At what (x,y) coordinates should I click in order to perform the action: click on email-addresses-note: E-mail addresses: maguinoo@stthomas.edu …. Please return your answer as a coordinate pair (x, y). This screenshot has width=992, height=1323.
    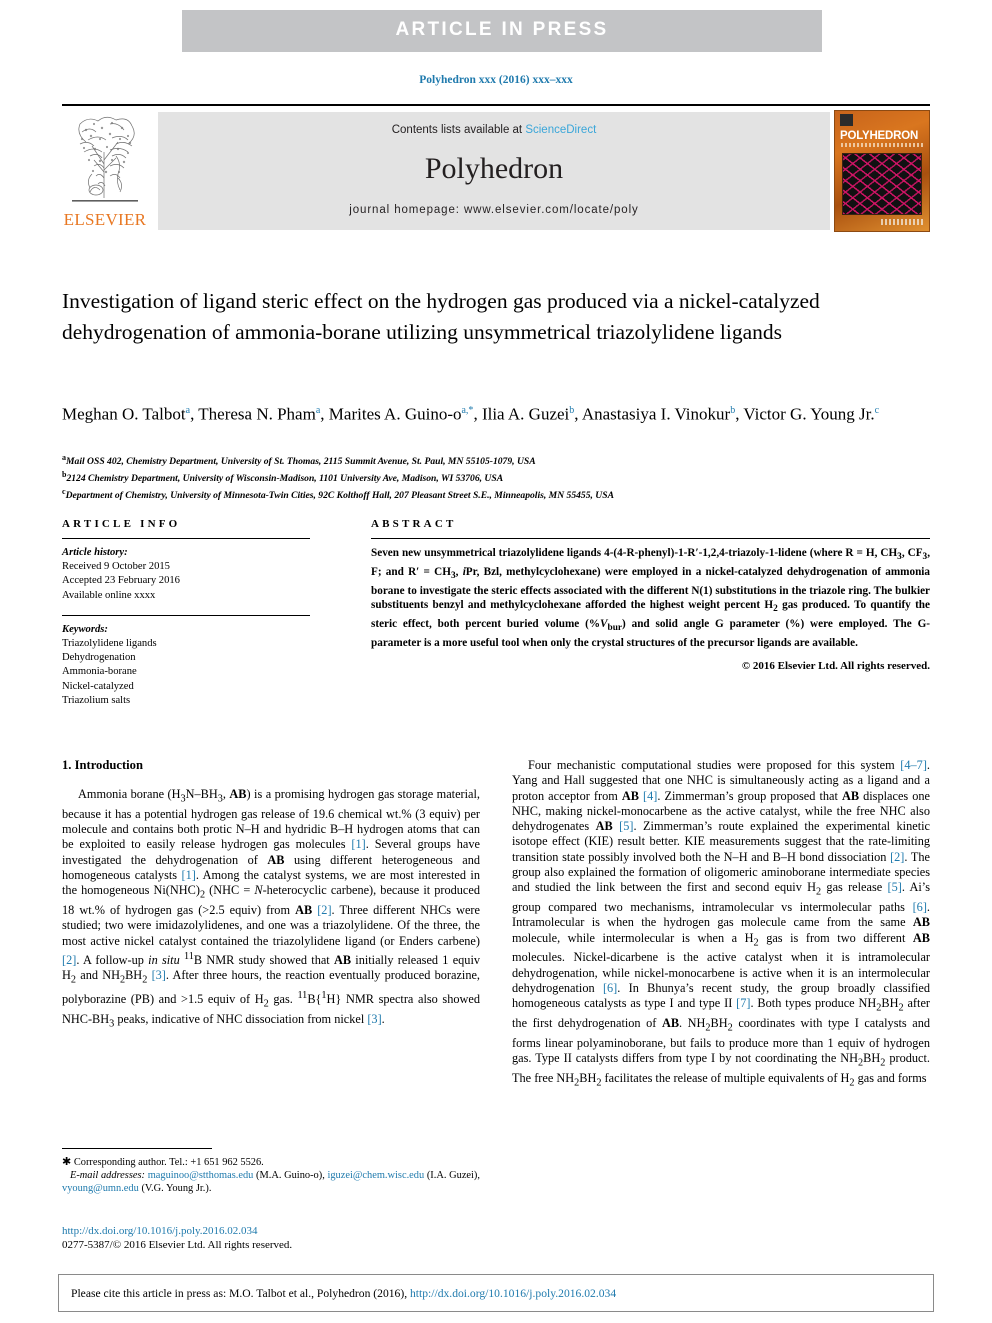
    Looking at the image, I should click on (271, 1182).